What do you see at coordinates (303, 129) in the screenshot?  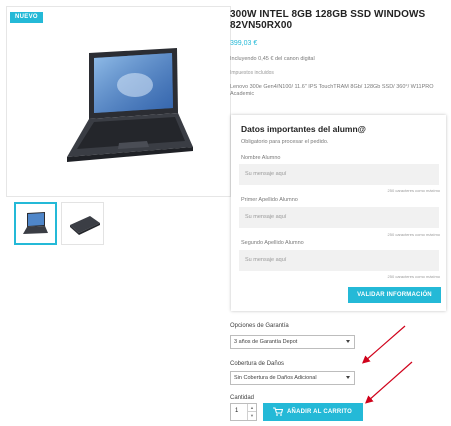 I see `form-title: Datos importantes del alumn@` at bounding box center [303, 129].